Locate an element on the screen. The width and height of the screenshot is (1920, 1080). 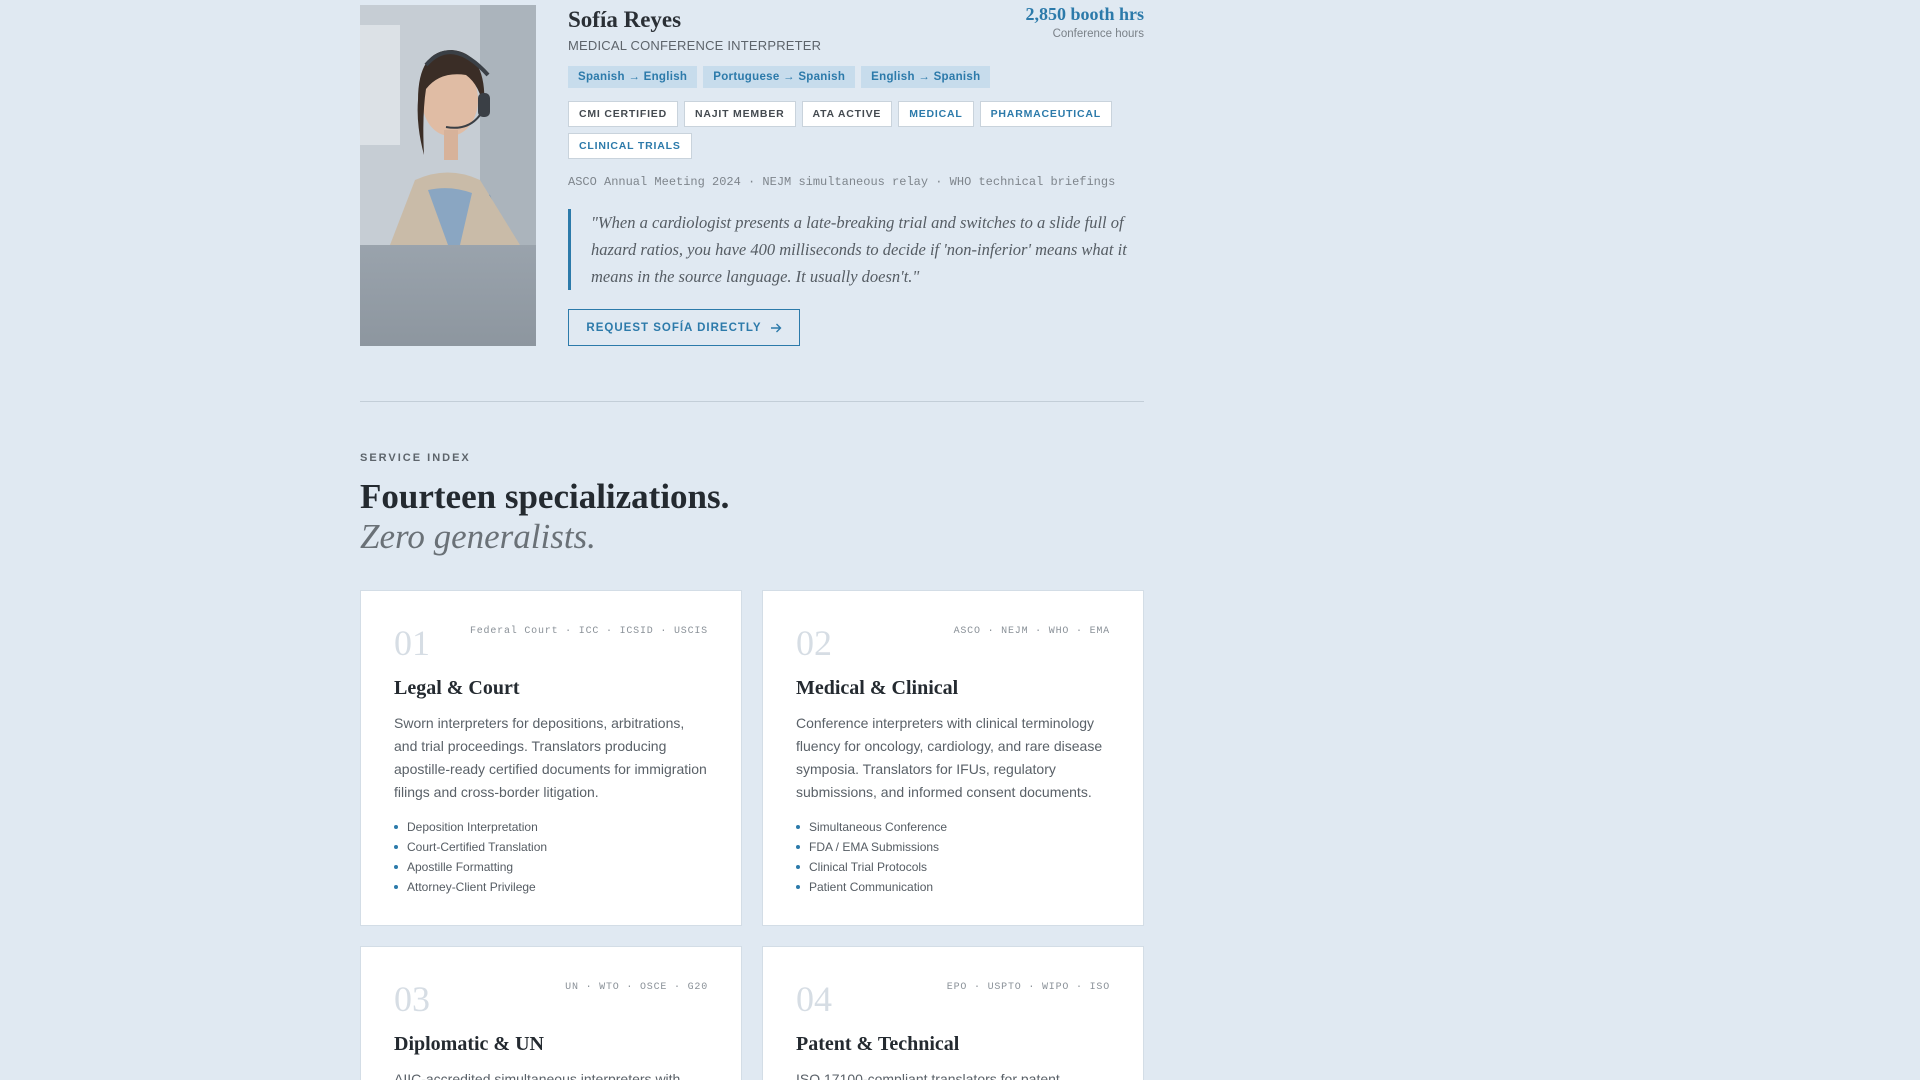
request-interpreter-button: REQUEST SOFÍA DIRECTLY is located at coordinates (684, 327).